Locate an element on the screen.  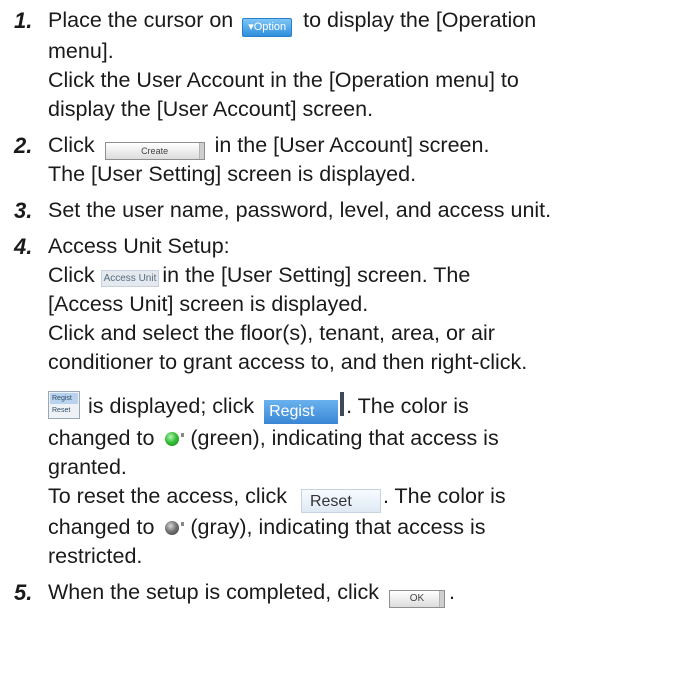
step-text: [Access Unit] screen is displayed. is located at coordinates (208, 304).